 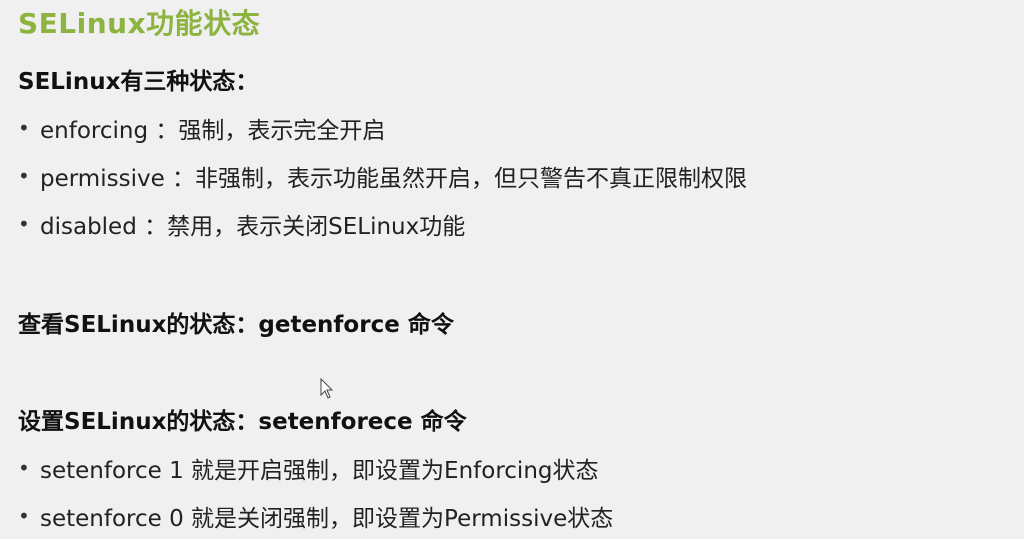 I want to click on slide-title: SELinux功能状态, so click(x=139, y=23).